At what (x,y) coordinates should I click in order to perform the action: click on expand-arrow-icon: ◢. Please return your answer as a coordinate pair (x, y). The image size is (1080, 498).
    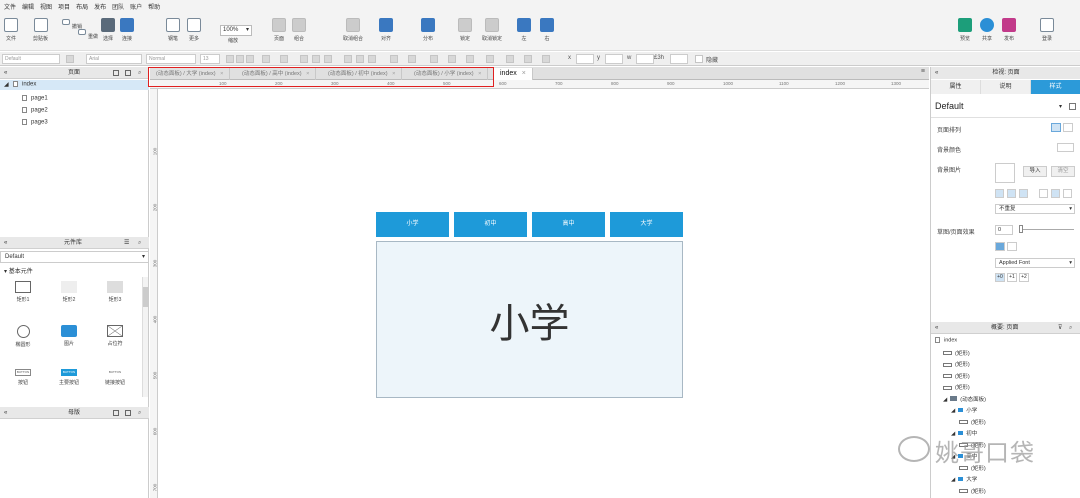
    Looking at the image, I should click on (6, 84).